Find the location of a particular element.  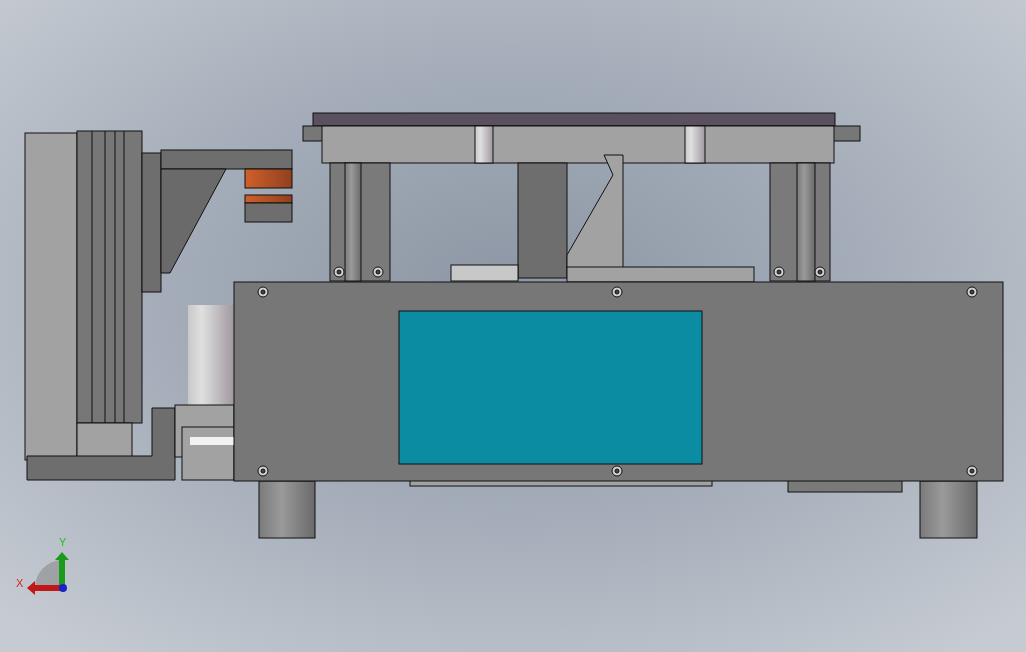

axis-triad-icon is located at coordinates (48, 573).